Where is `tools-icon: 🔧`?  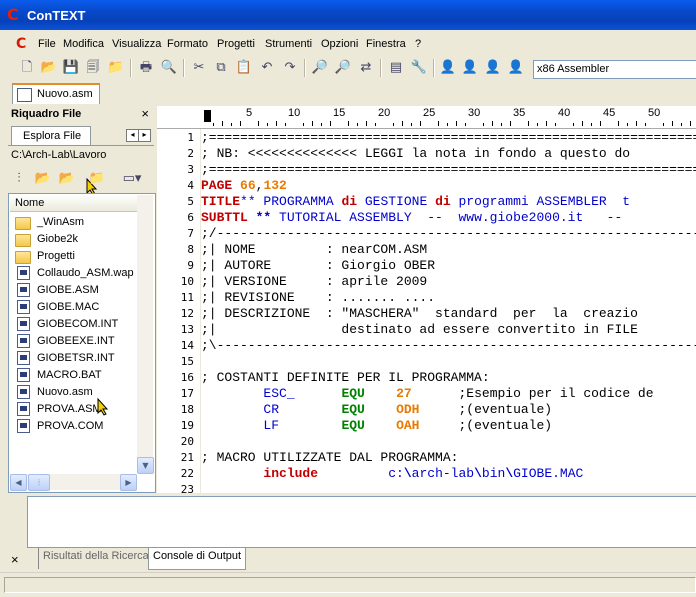 tools-icon: 🔧 is located at coordinates (419, 68).